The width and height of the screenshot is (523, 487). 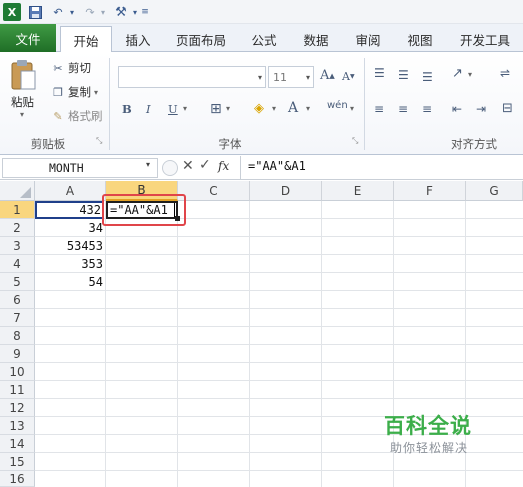 What do you see at coordinates (430, 191) in the screenshot?
I see `column-header-f: F` at bounding box center [430, 191].